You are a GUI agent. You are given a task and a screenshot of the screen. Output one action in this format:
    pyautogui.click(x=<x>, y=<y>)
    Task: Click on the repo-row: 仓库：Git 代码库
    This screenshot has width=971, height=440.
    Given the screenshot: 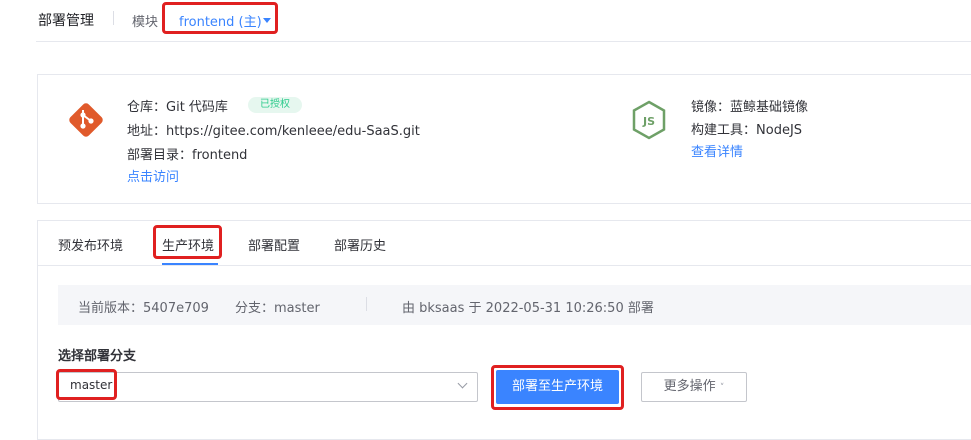 What is the action you would take?
    pyautogui.click(x=177, y=105)
    